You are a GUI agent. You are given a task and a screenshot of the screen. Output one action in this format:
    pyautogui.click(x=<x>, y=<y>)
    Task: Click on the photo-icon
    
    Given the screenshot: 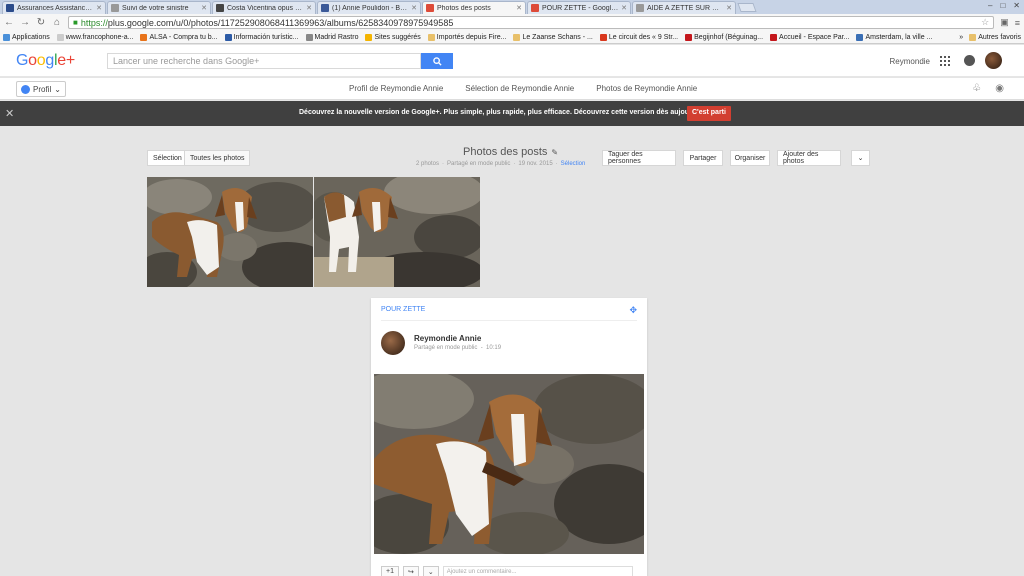 What is the action you would take?
    pyautogui.click(x=220, y=8)
    